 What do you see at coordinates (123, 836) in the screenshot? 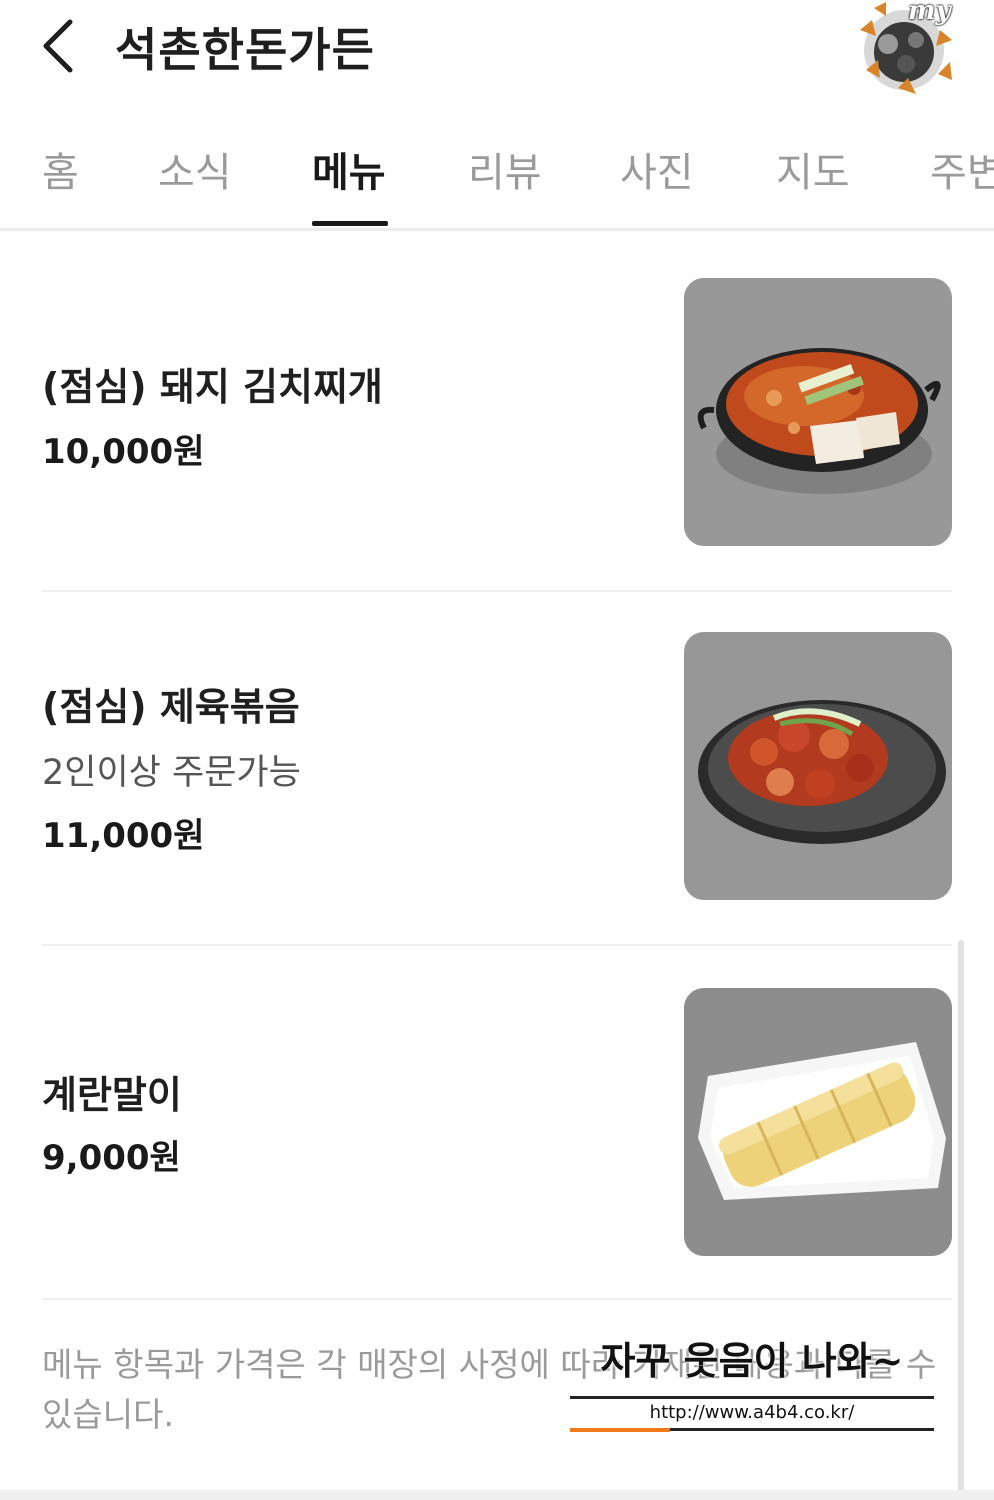
I see `menu-item-price: 11,000원` at bounding box center [123, 836].